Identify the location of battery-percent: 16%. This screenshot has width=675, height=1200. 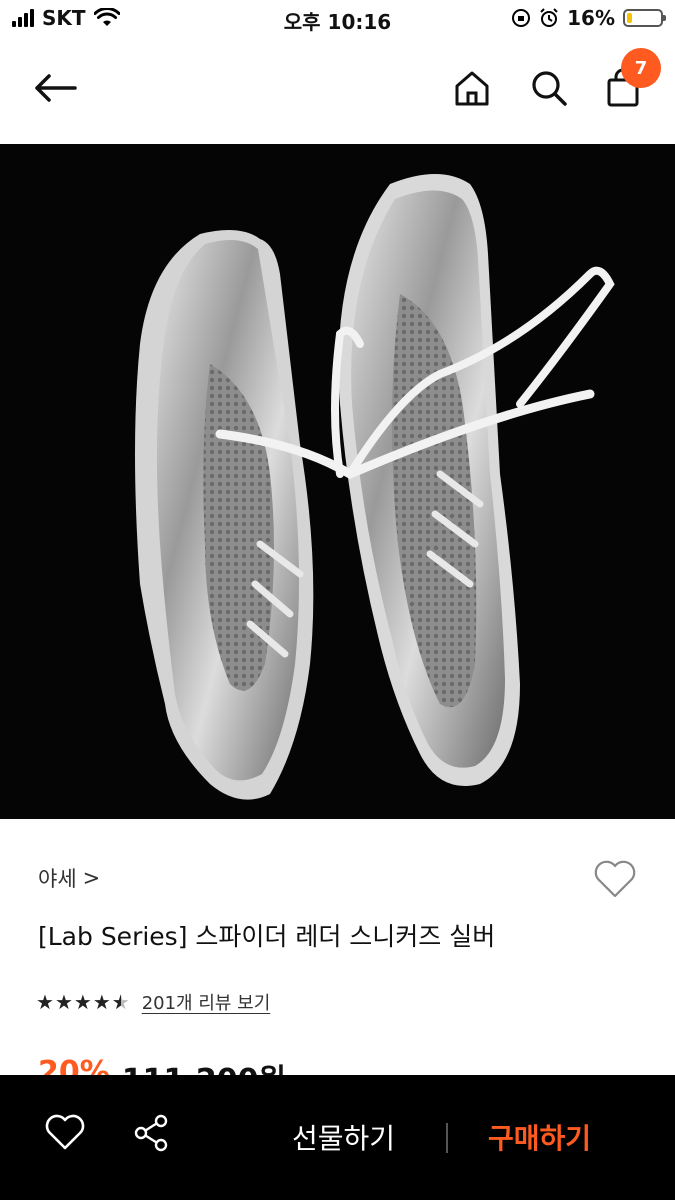
(591, 18).